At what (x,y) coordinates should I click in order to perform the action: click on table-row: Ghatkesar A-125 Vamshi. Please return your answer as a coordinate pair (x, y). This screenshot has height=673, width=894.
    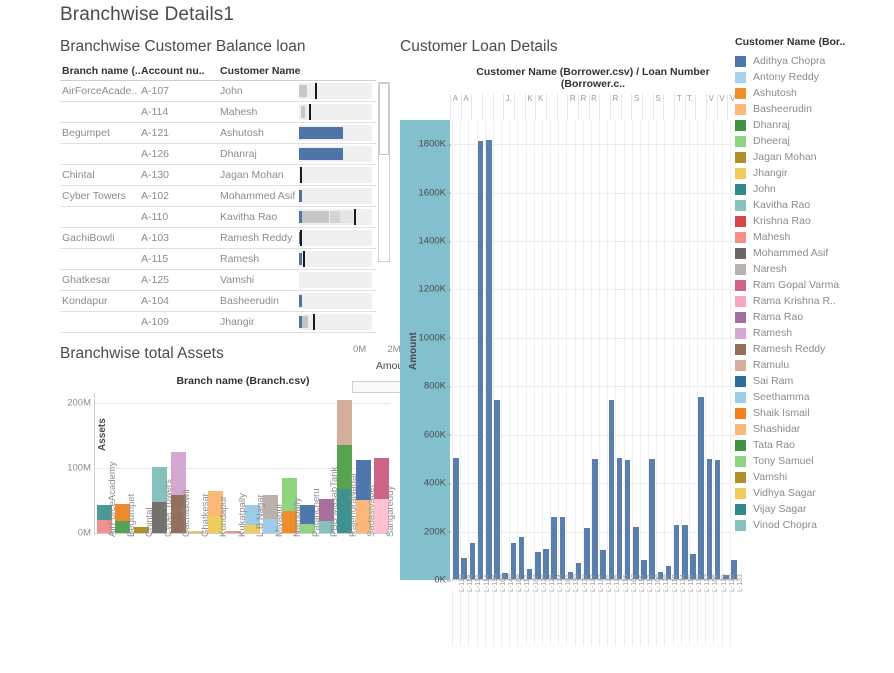
    Looking at the image, I should click on (218, 280).